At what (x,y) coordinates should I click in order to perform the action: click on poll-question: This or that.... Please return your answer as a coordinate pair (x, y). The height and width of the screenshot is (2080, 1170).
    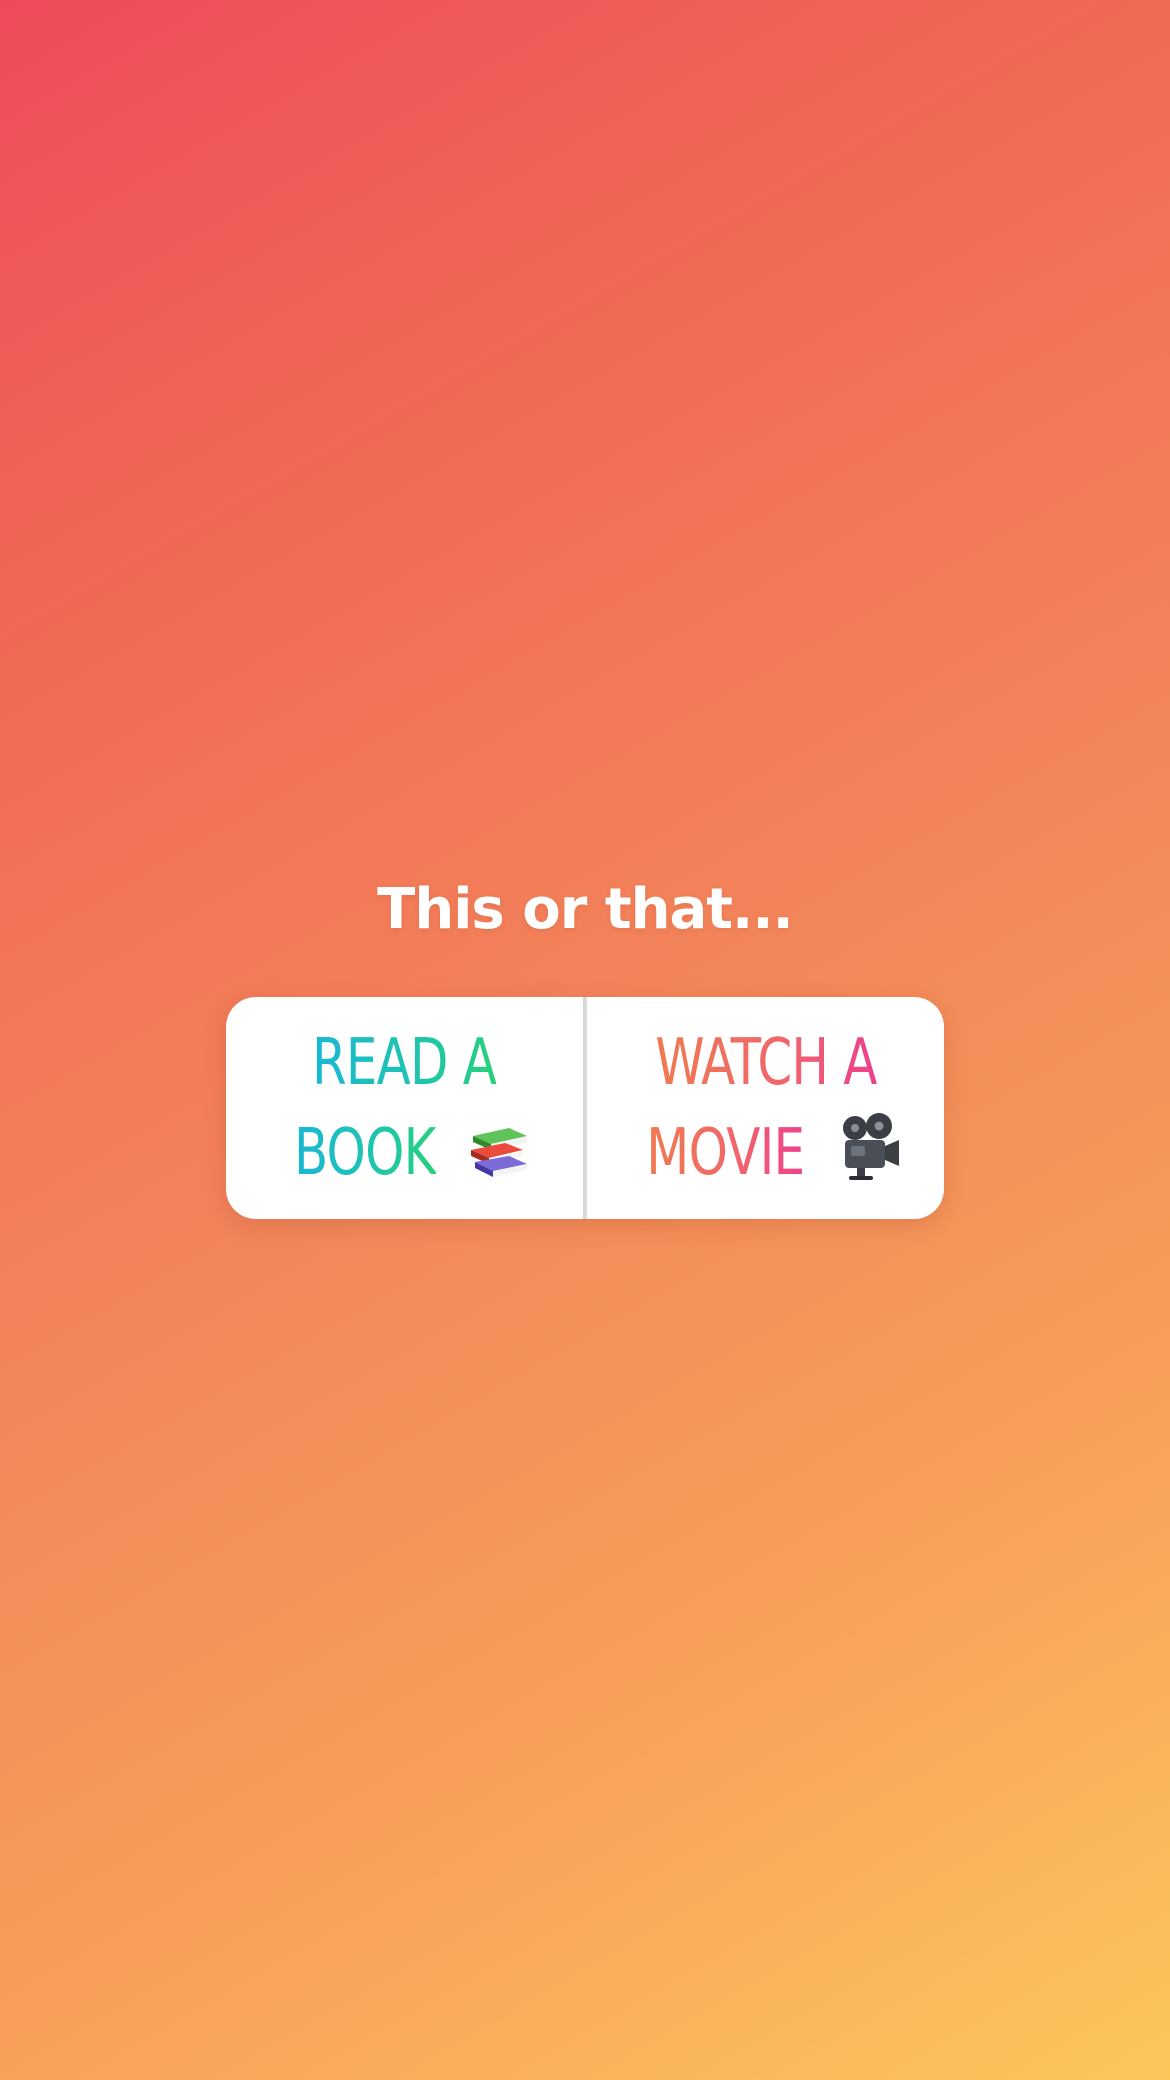
    Looking at the image, I should click on (585, 909).